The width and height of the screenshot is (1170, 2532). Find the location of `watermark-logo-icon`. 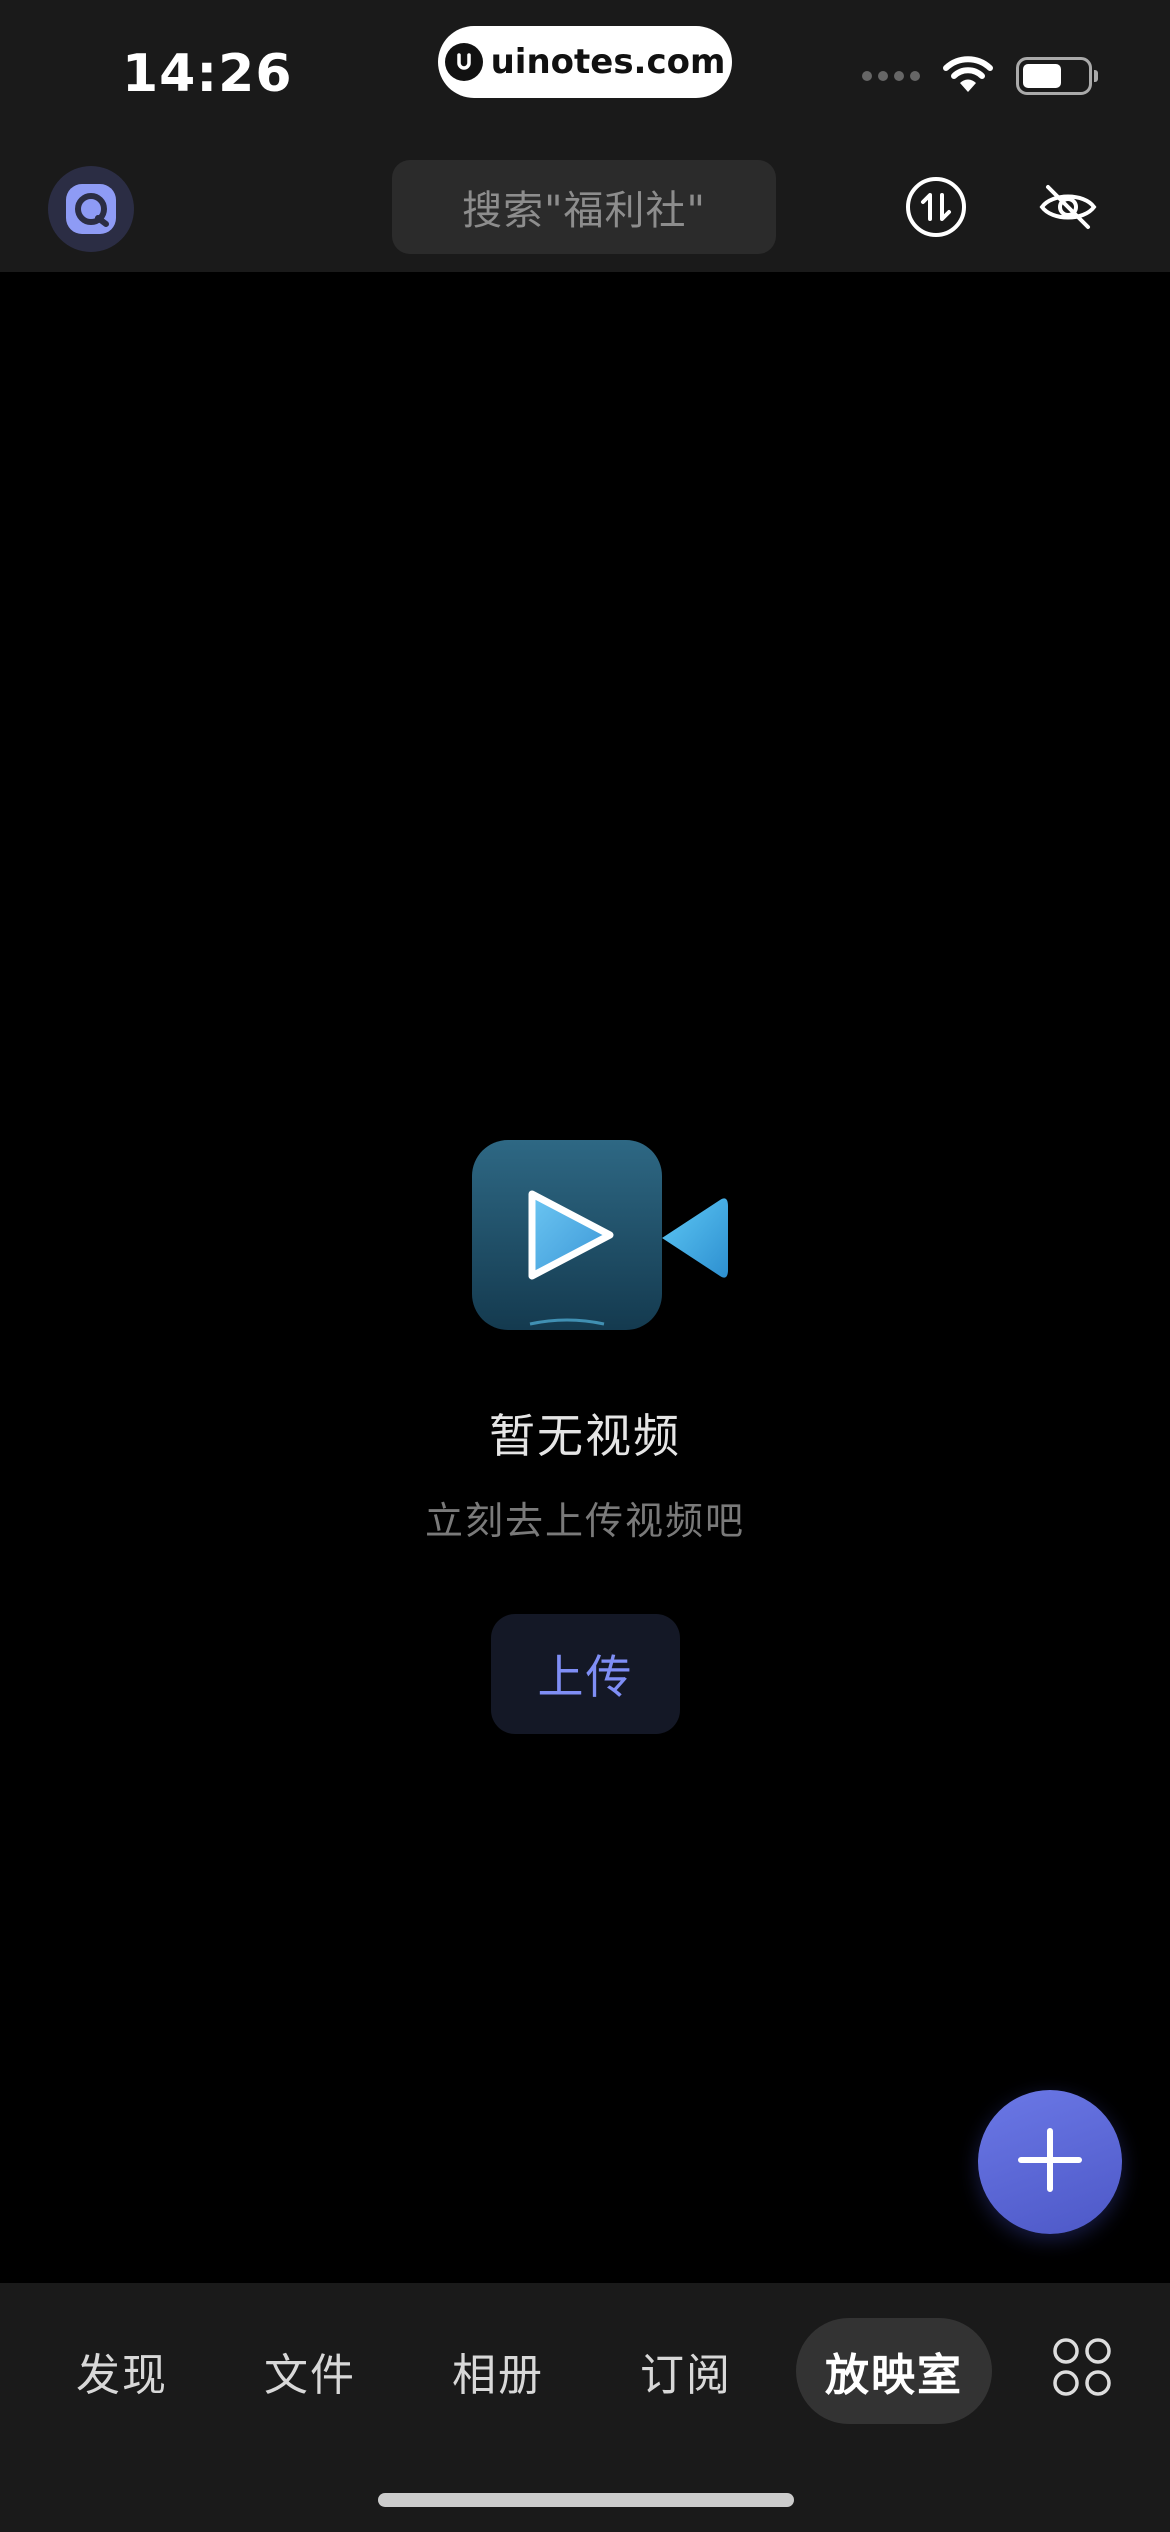

watermark-logo-icon is located at coordinates (463, 62).